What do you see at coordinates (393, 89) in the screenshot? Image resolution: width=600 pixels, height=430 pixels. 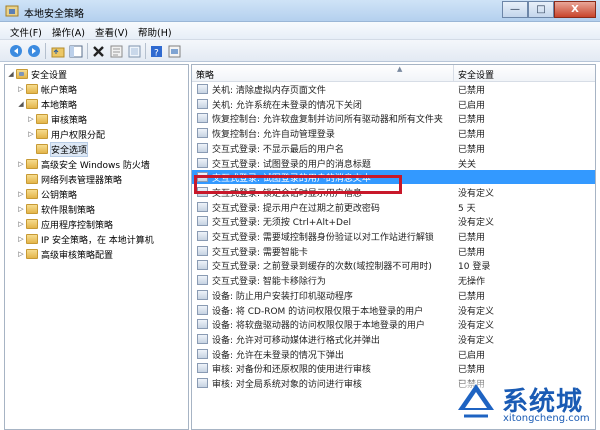 I see `policy-row: 关机: 清除虚拟内存页面文件 已禁用` at bounding box center [393, 89].